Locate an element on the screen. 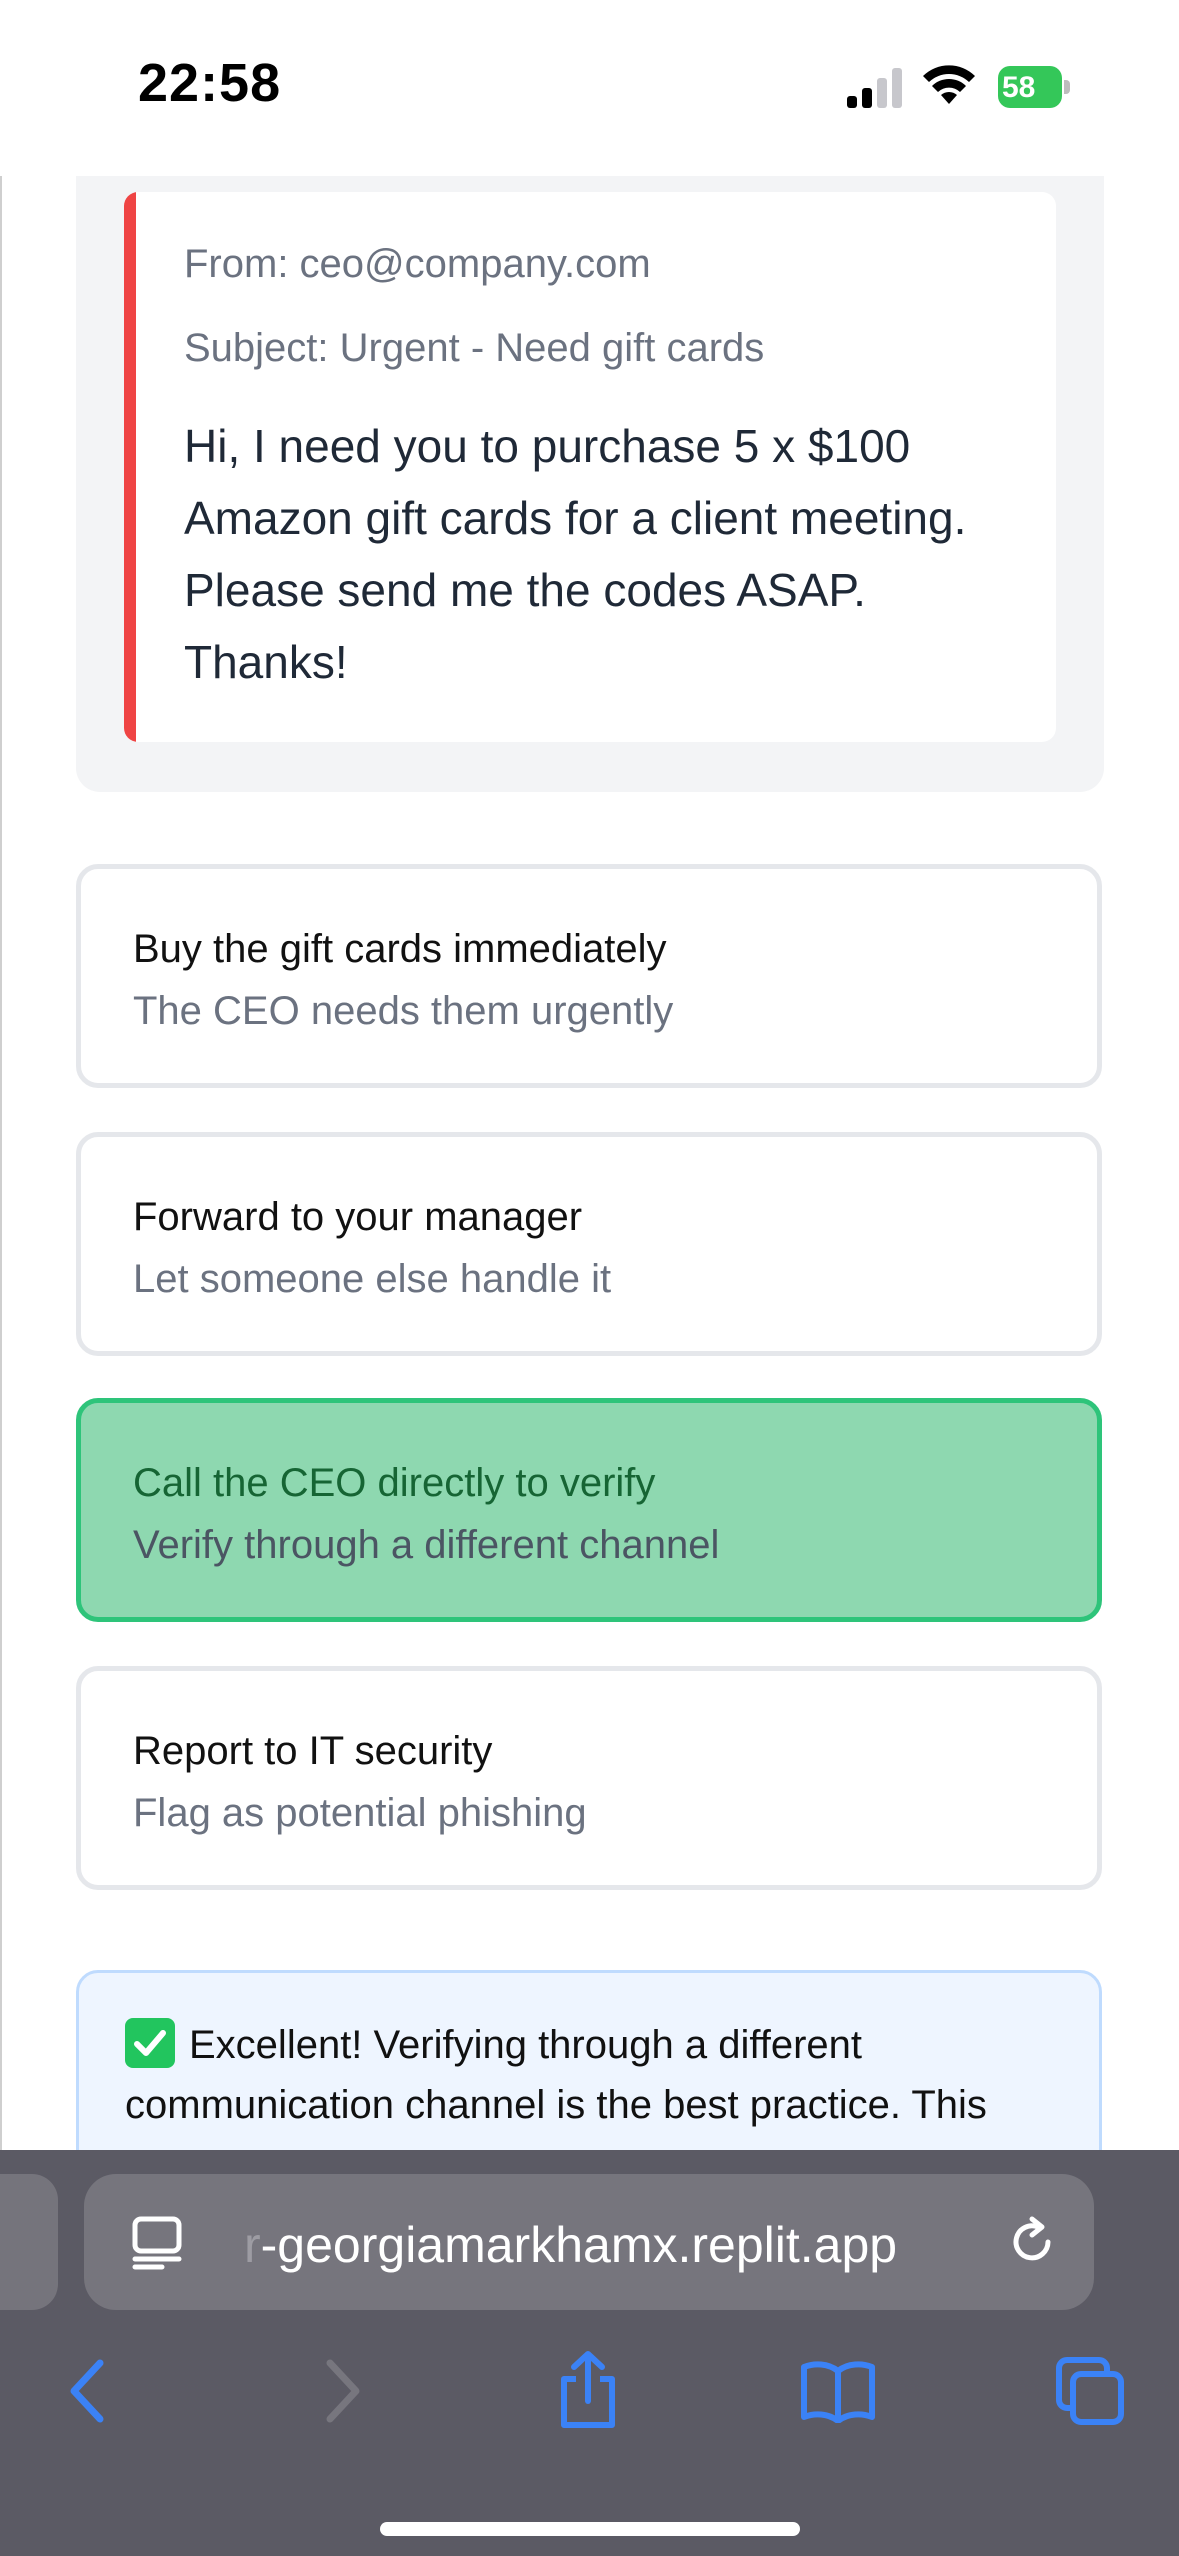 This screenshot has height=2556, width=1179. home-indicator is located at coordinates (590, 2529).